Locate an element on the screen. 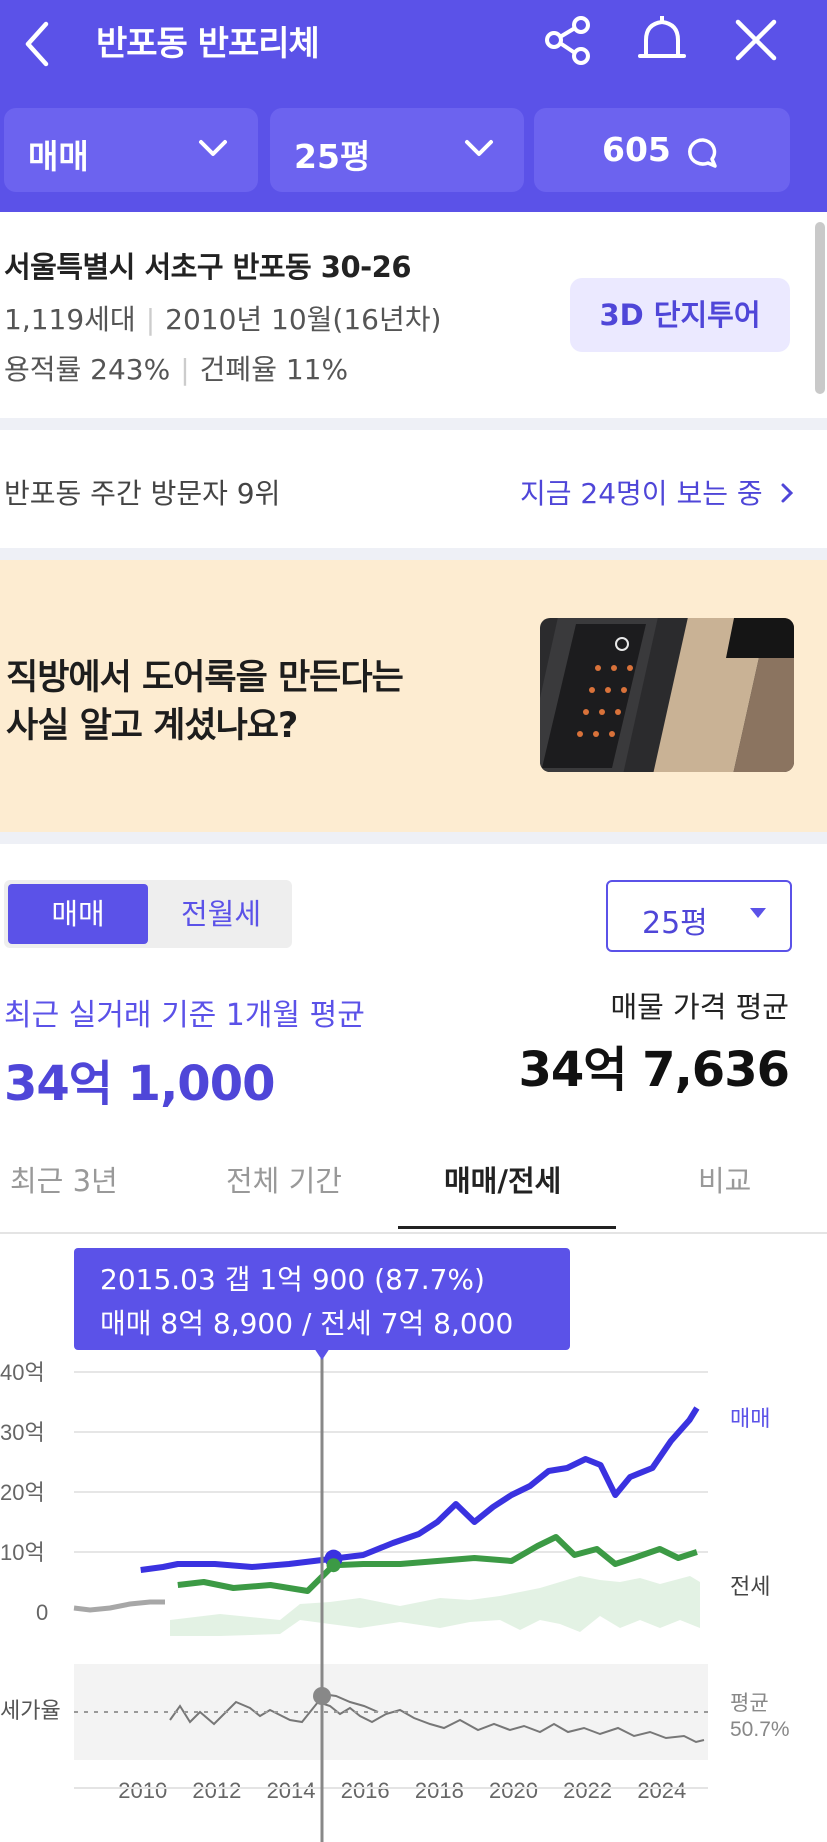 Image resolution: width=827 pixels, height=1842 pixels. y-tick-label: 40억 is located at coordinates (22, 1372).